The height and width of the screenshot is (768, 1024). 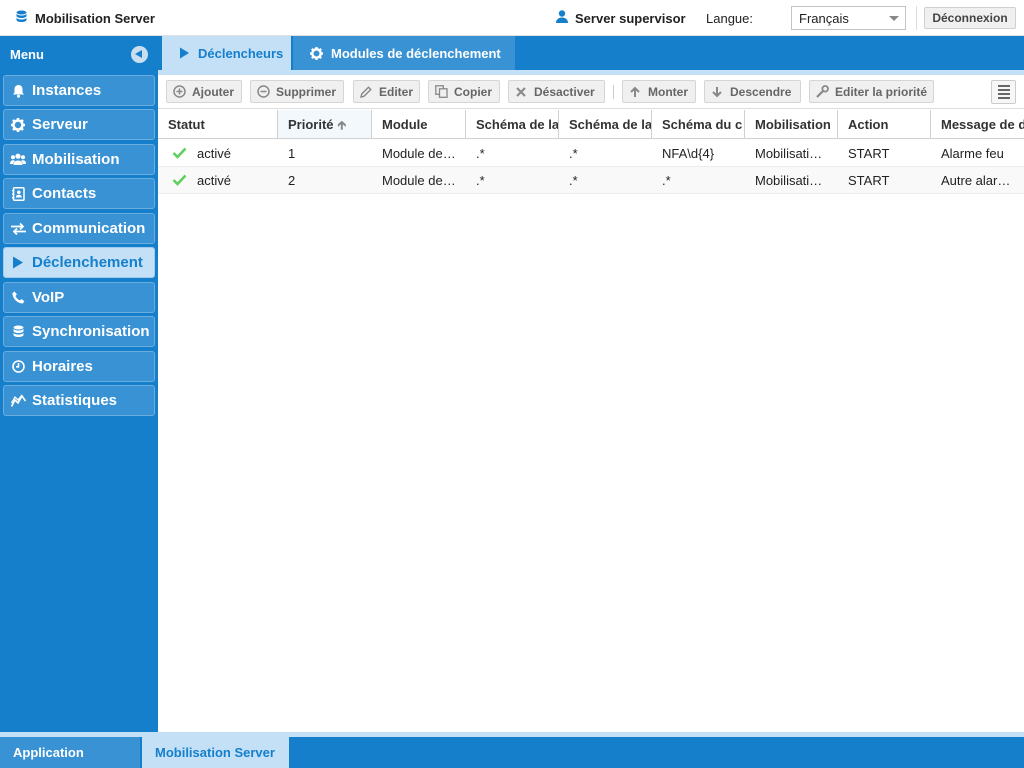 I want to click on sort-ascending-icon: 🡱, so click(x=342, y=125).